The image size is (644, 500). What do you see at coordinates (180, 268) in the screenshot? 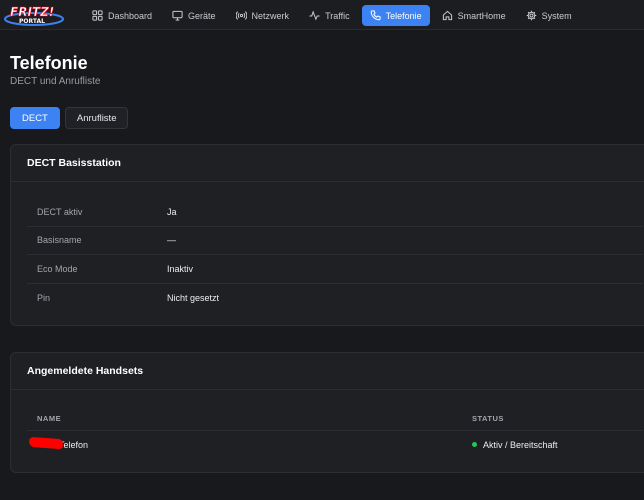
I see `row-value: Inaktiv` at bounding box center [180, 268].